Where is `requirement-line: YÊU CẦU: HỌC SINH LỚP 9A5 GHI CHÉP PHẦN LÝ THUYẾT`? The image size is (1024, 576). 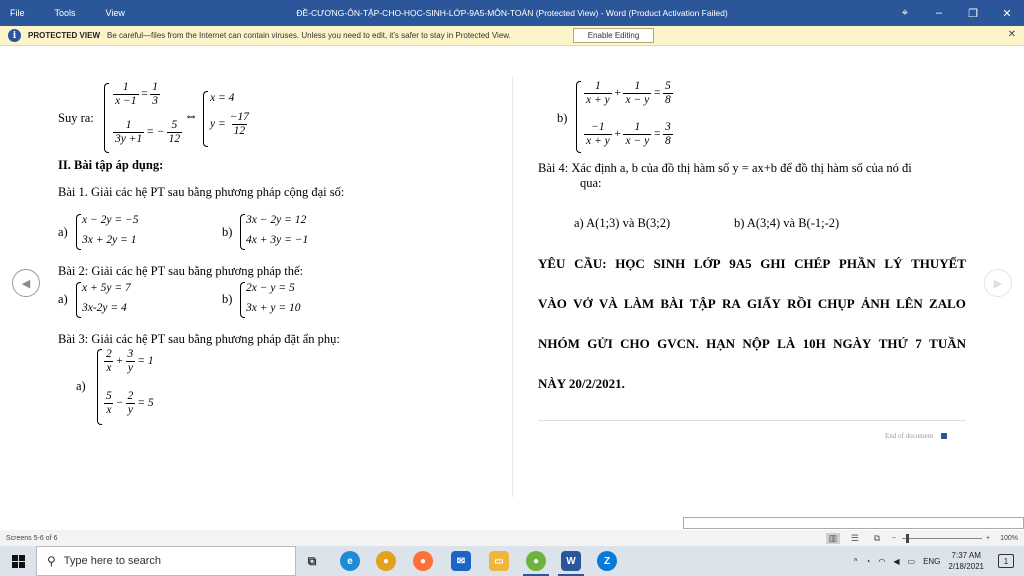 requirement-line: YÊU CẦU: HỌC SINH LỚP 9A5 GHI CHÉP PHẦN LÝ THUYẾT is located at coordinates (752, 263).